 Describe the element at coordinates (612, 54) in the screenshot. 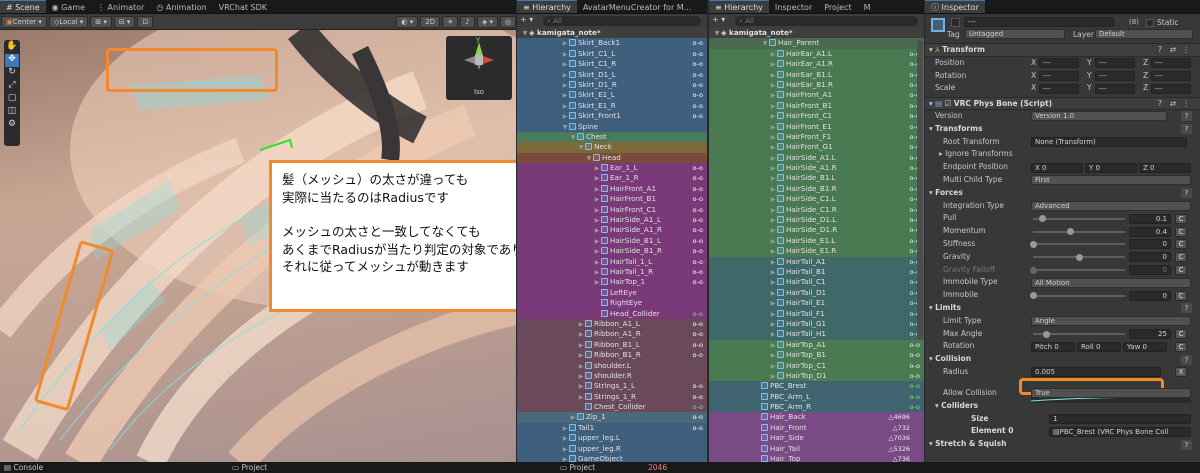

I see `hierarchy-item: ▶ Skirt_C1_L o-o` at that location.